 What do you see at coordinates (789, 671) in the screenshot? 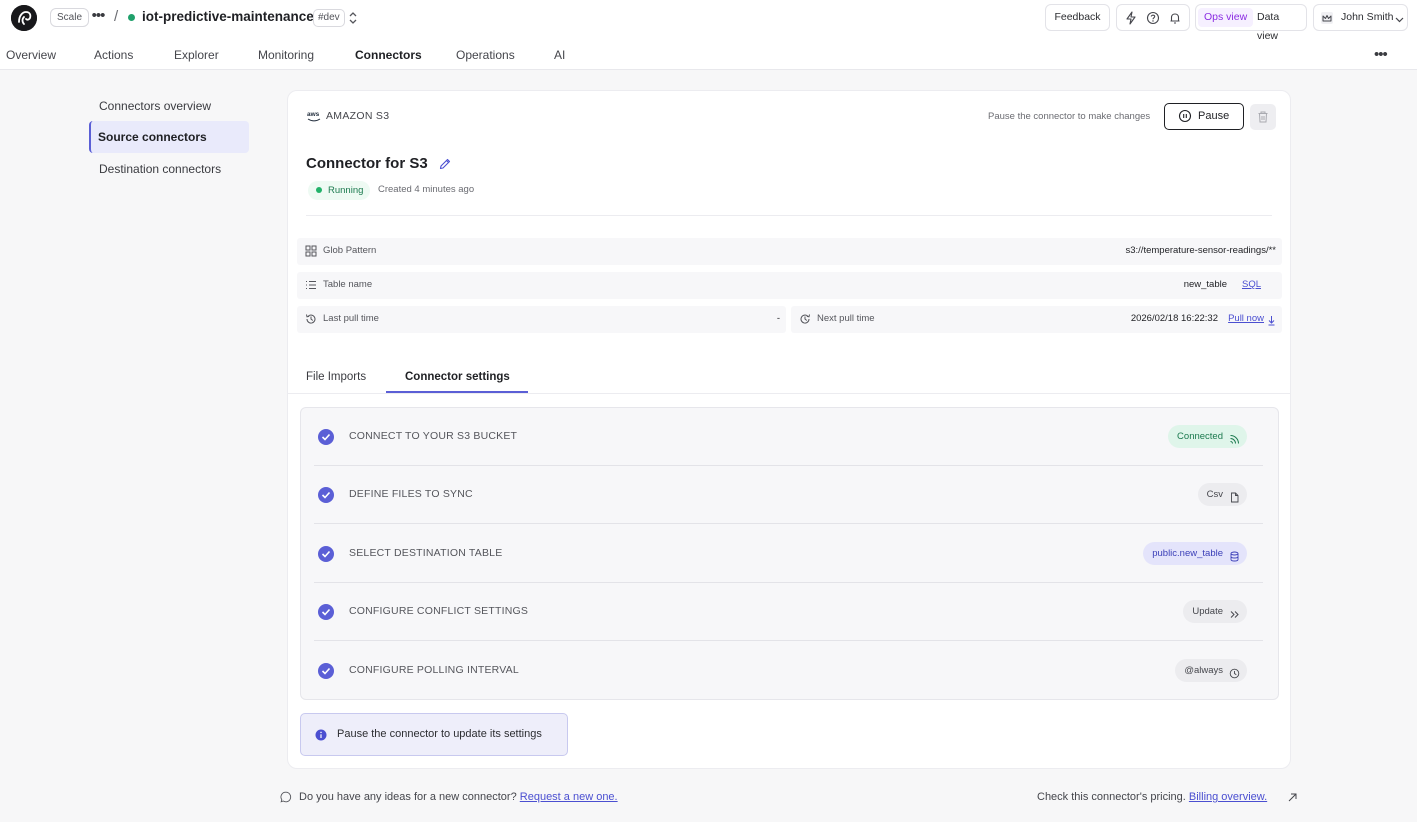
I see `step-polling-interval: CONFIGURE POLLING INTERVAL @always` at bounding box center [789, 671].